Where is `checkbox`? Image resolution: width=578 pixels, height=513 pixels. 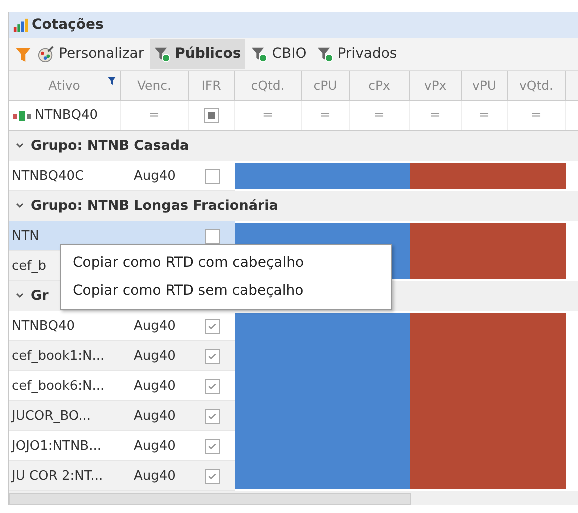
checkbox is located at coordinates (211, 115).